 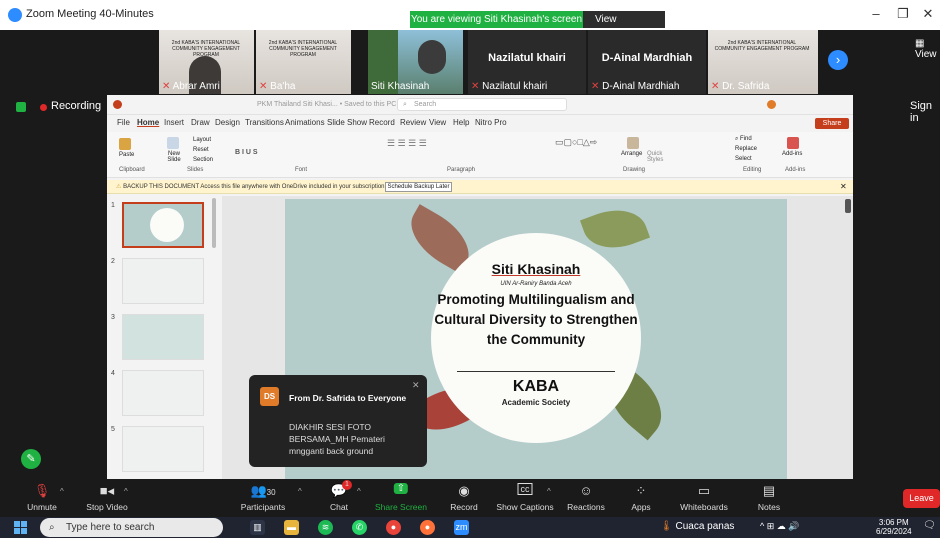 What do you see at coordinates (697, 526) in the screenshot?
I see `weather-widget: 🌡 Cuaca panas` at bounding box center [697, 526].